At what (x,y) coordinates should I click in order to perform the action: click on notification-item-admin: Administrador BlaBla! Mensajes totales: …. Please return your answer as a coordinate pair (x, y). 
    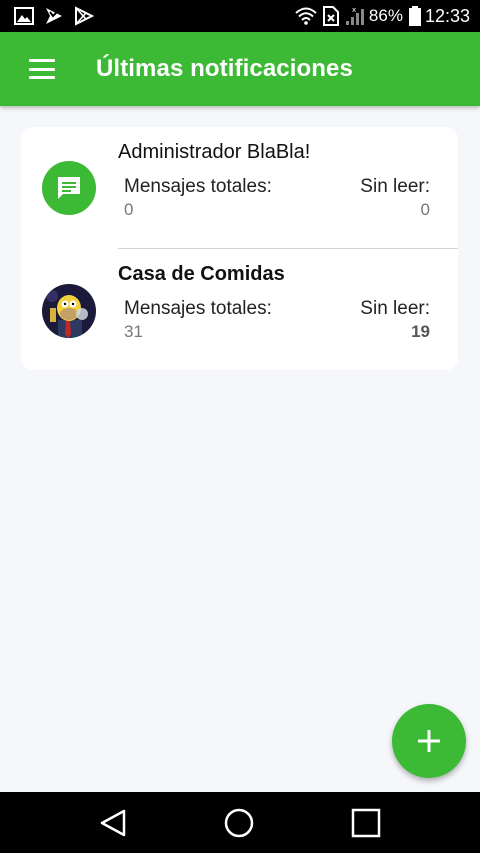
    Looking at the image, I should click on (239, 187).